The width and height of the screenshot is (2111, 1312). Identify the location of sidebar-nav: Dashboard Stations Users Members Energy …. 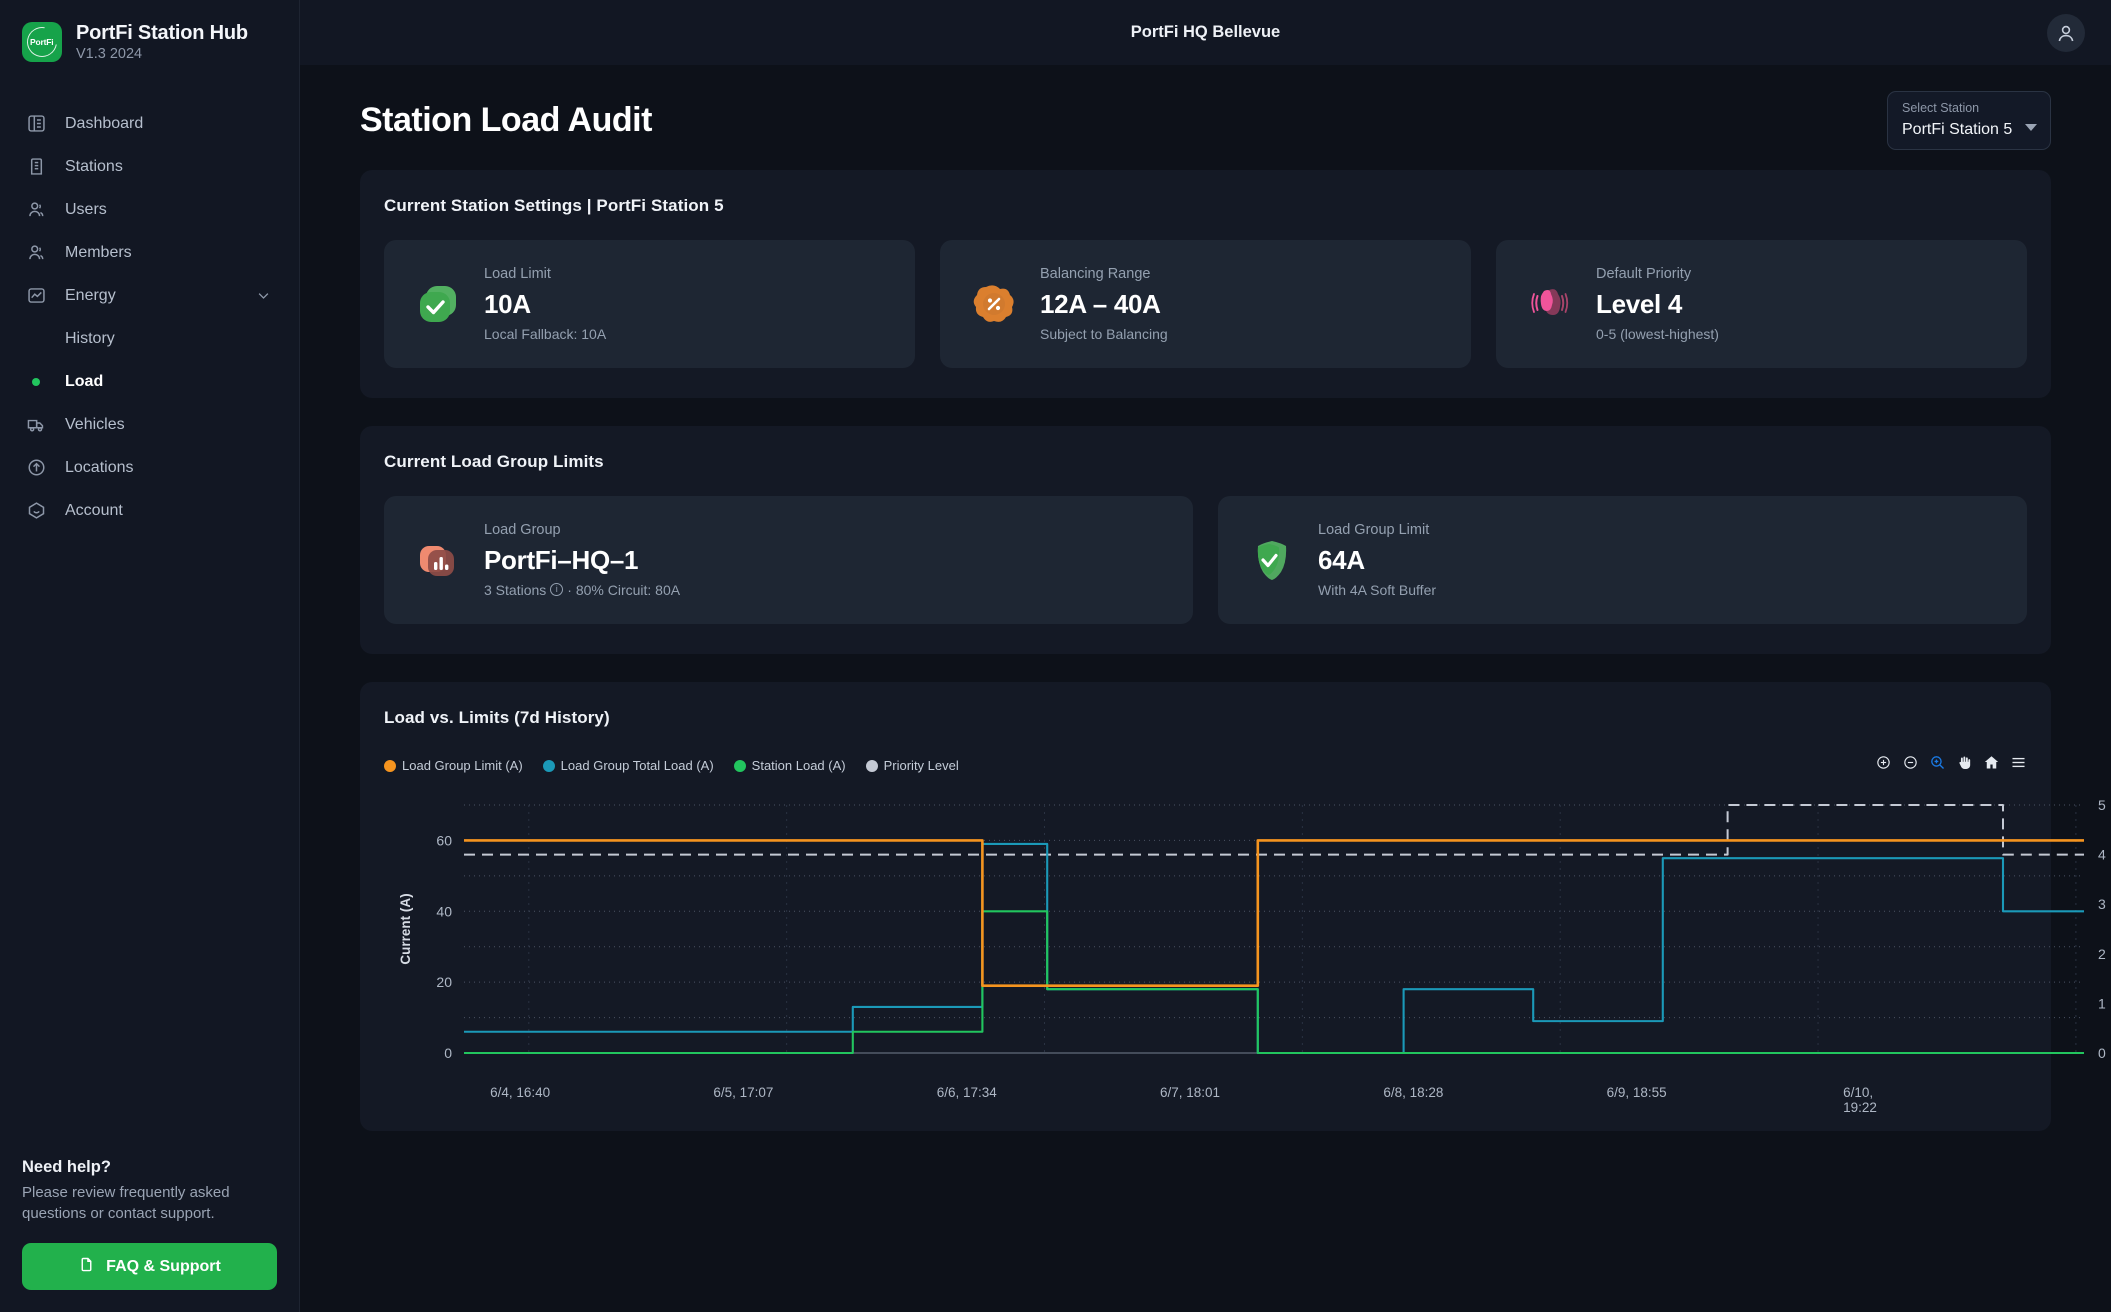
(149, 317).